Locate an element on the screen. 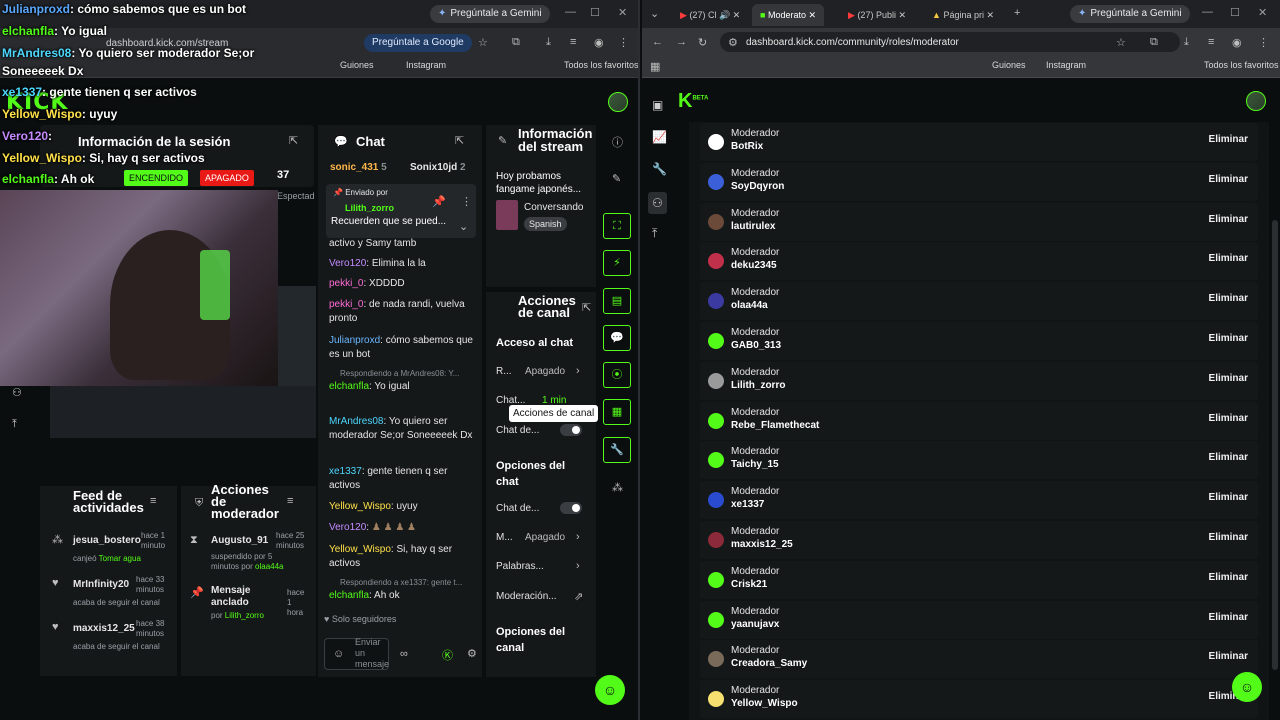  feed-user: maxxis12_25 is located at coordinates (104, 628).